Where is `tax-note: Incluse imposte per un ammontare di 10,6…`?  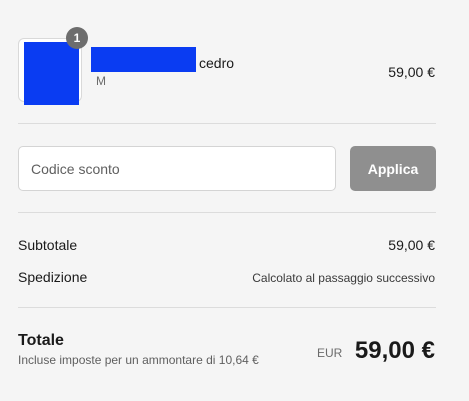 tax-note: Incluse imposte per un ammontare di 10,6… is located at coordinates (138, 360).